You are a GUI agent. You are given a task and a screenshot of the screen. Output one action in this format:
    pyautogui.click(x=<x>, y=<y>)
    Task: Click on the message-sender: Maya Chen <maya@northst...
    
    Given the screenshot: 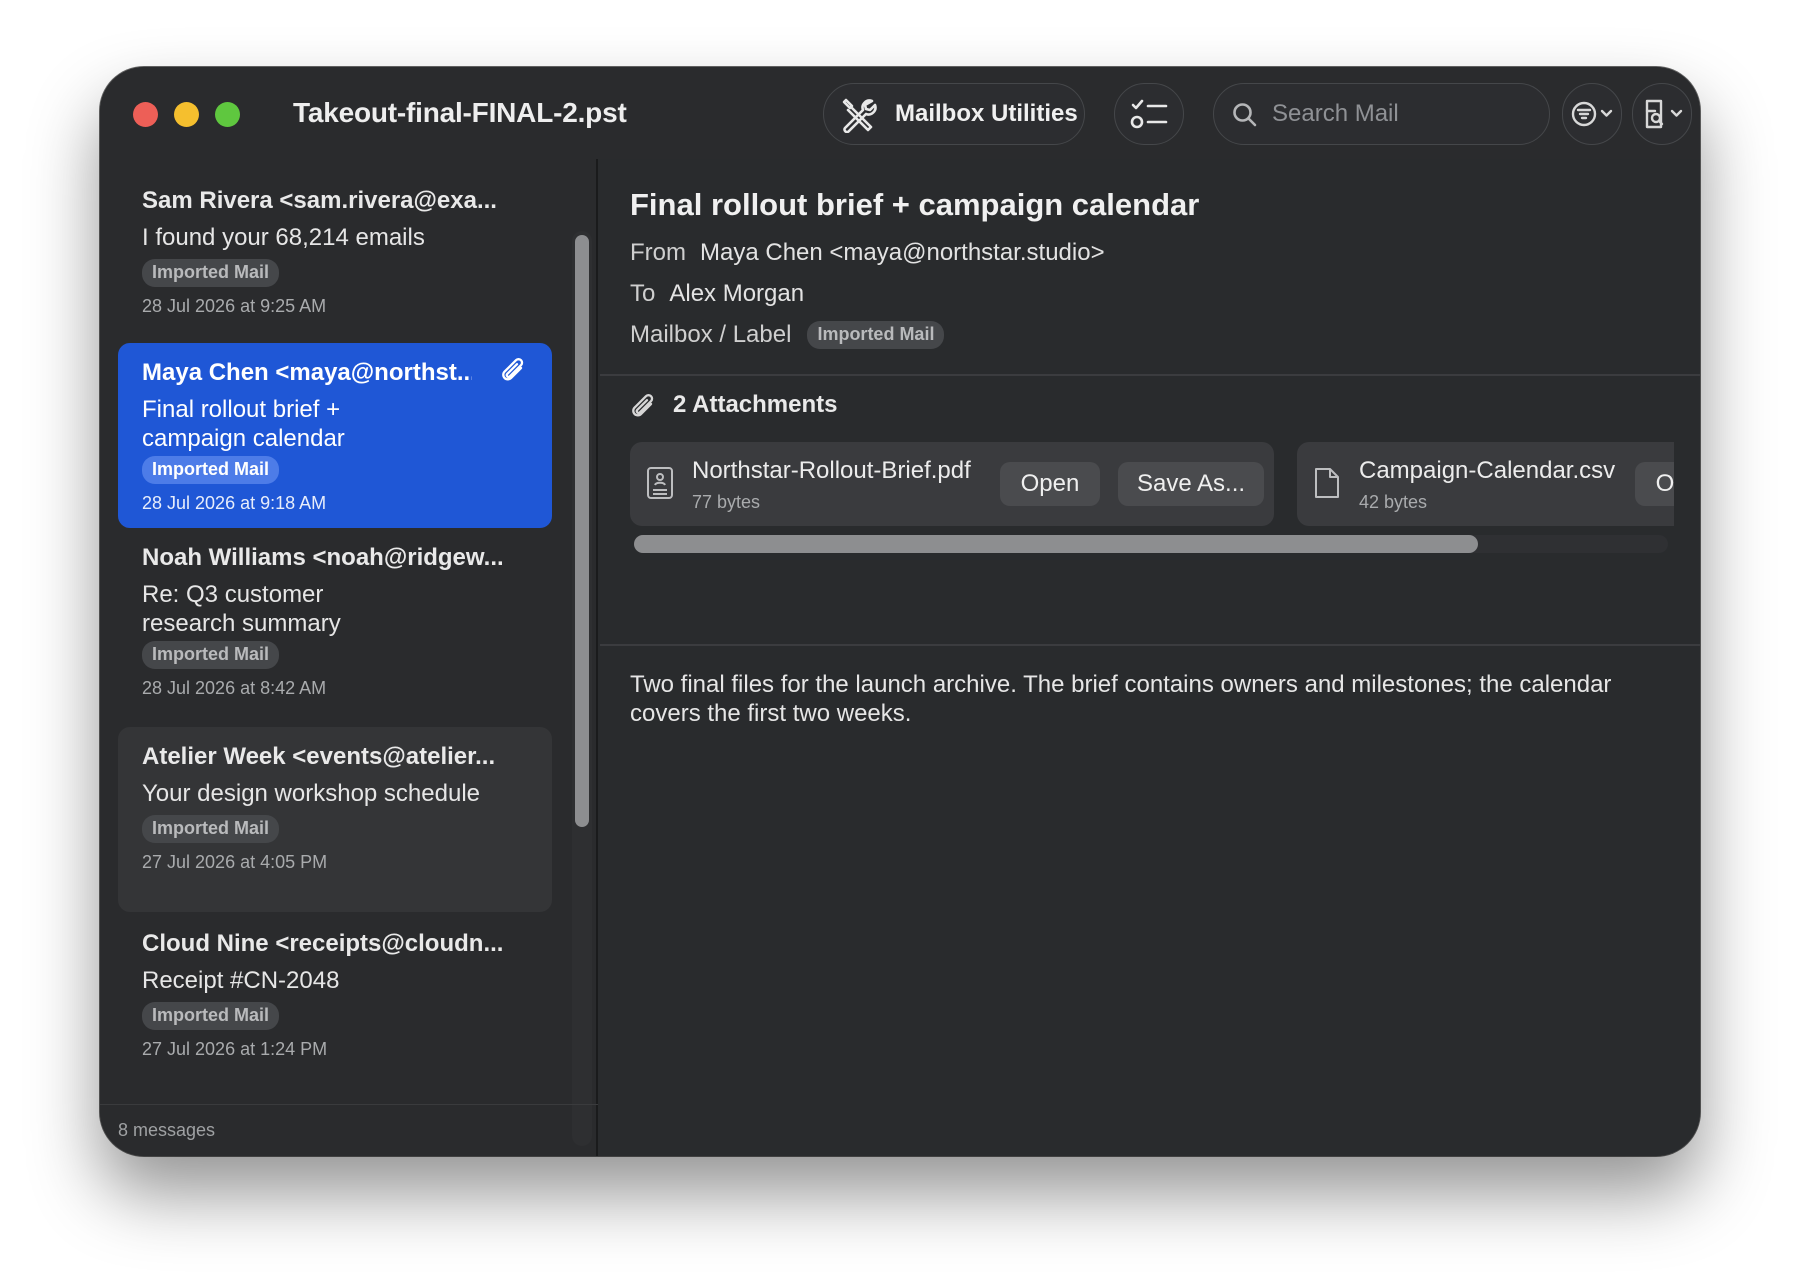 What is the action you would take?
    pyautogui.click(x=307, y=372)
    